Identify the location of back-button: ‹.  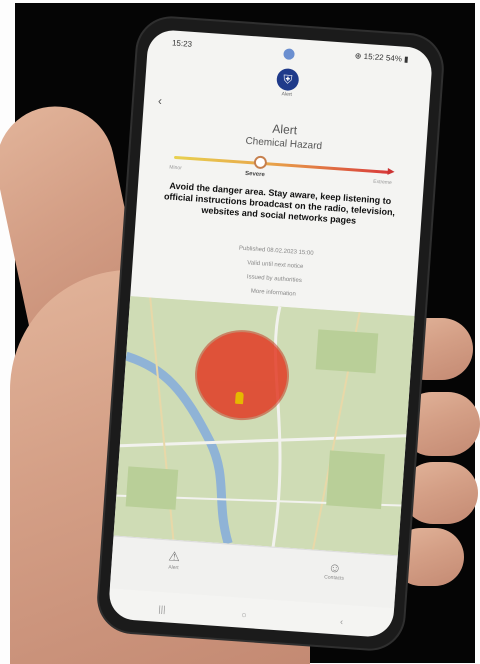
(159, 101).